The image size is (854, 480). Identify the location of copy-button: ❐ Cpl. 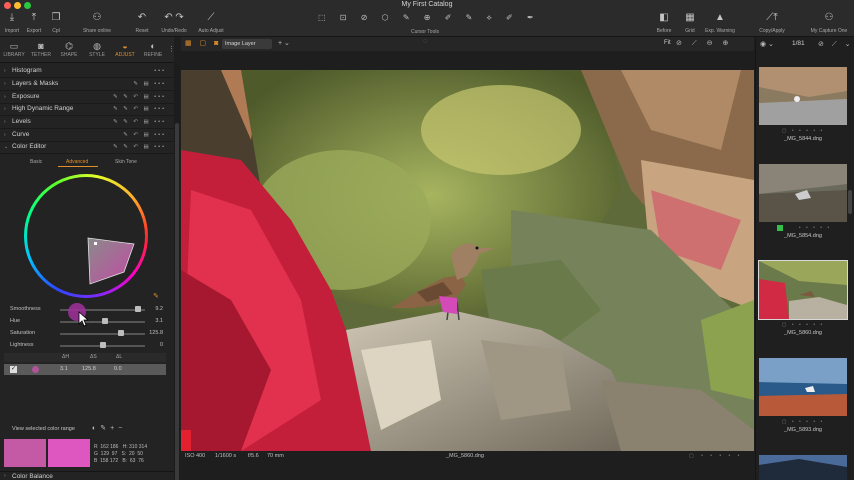
(56, 23).